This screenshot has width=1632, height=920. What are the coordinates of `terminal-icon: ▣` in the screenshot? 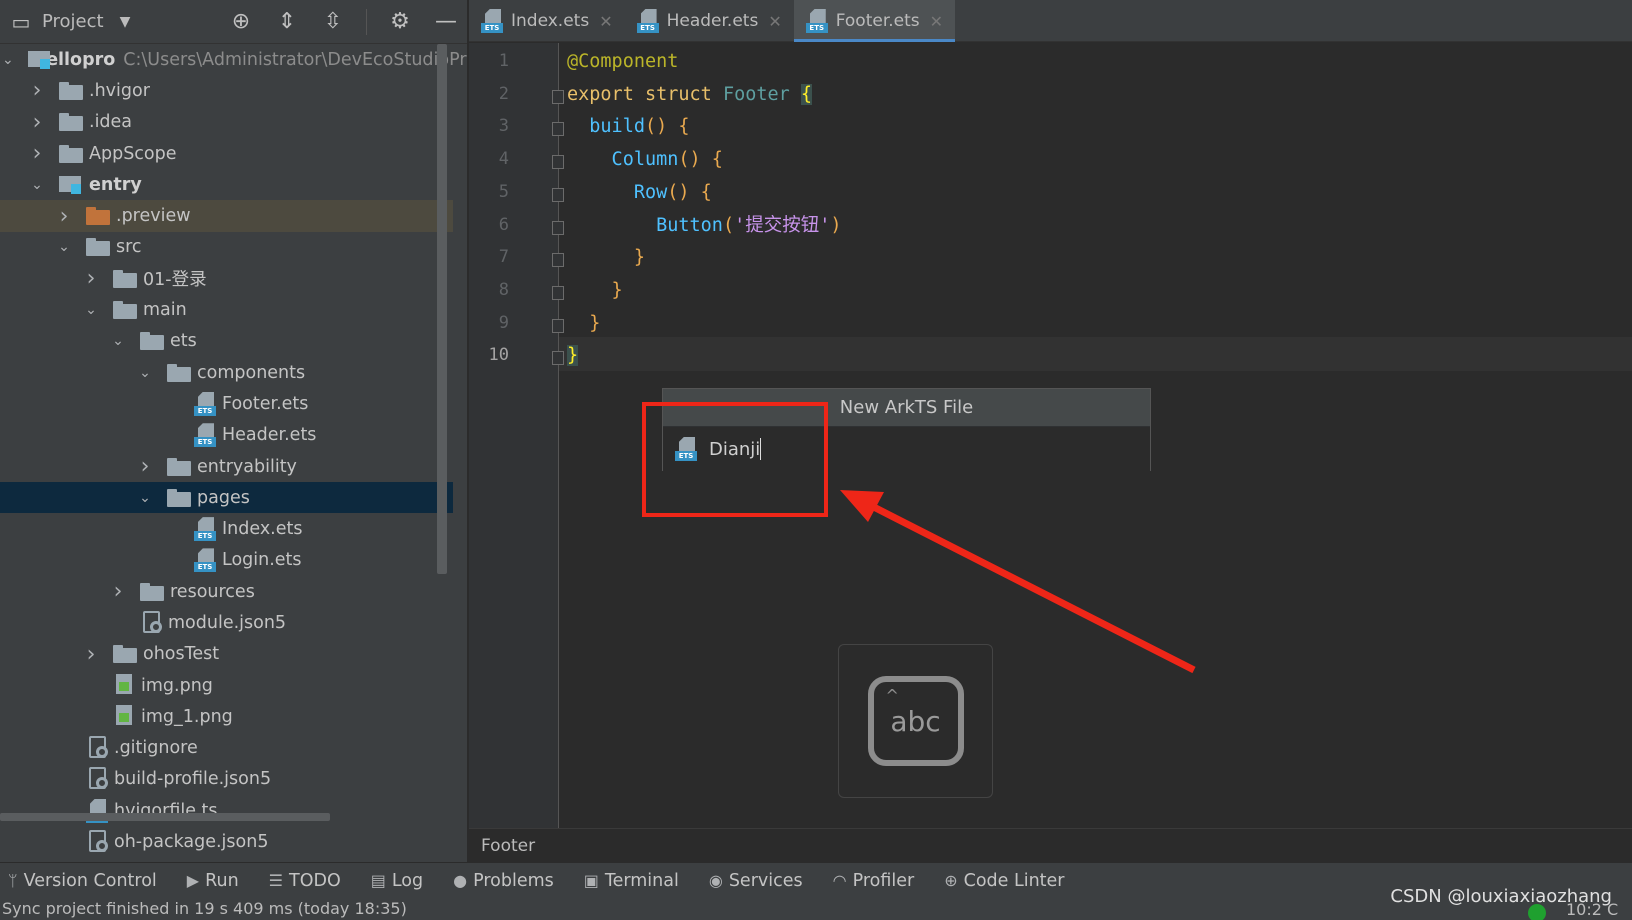 It's located at (591, 880).